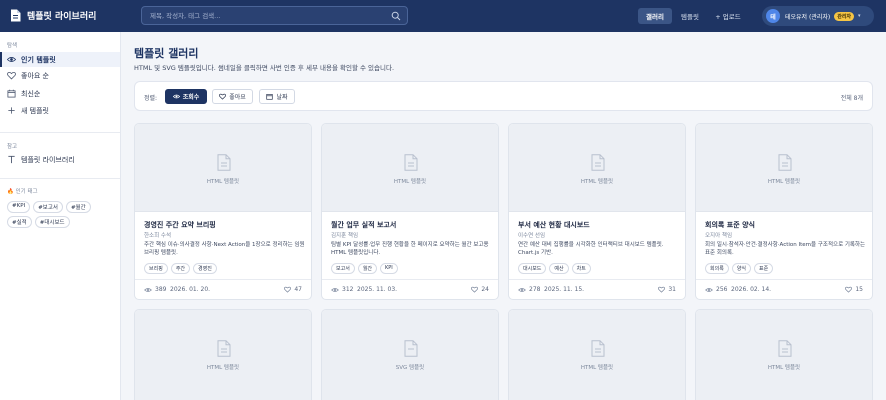 The height and width of the screenshot is (400, 886). Describe the element at coordinates (11, 93) in the screenshot. I see `calendar-icon` at that location.